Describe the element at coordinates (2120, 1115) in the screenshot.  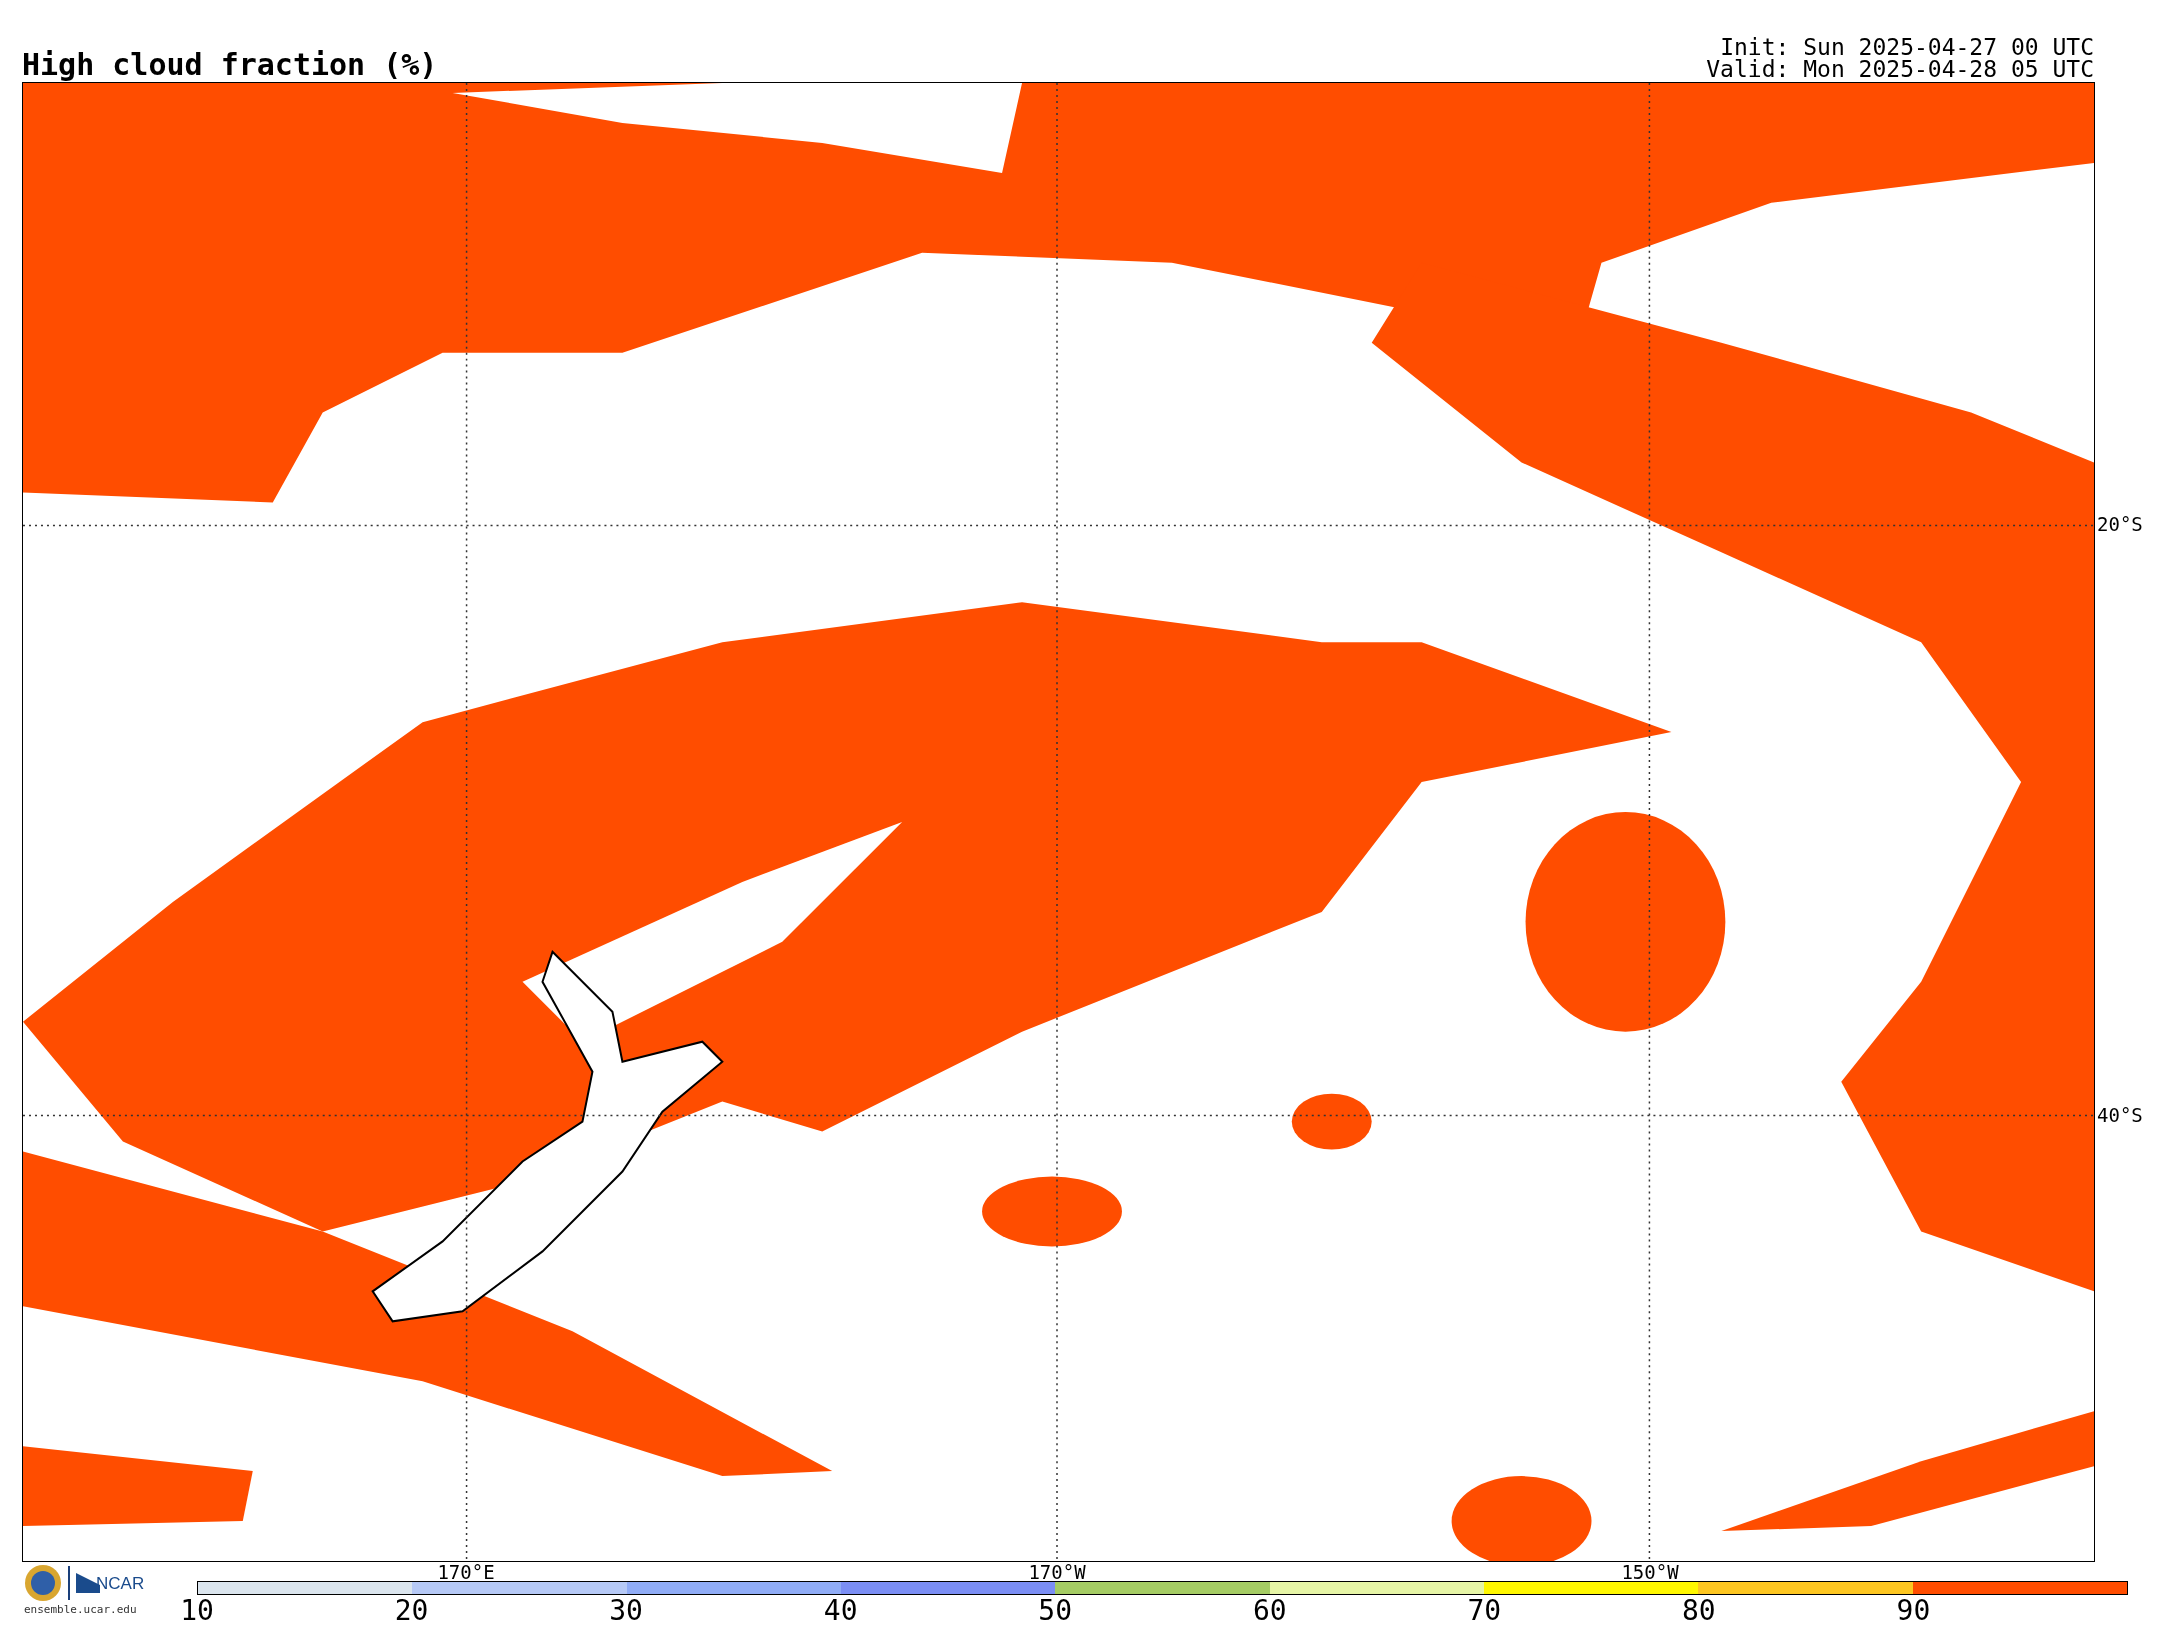
I see `latitude-label: 40°S` at that location.